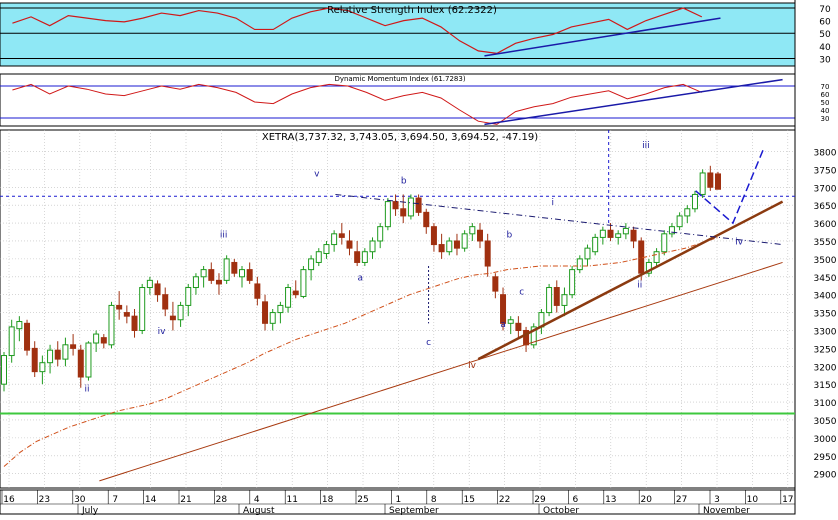  Describe the element at coordinates (540, 500) in the screenshot. I see `x-tick-label: 29` at that location.